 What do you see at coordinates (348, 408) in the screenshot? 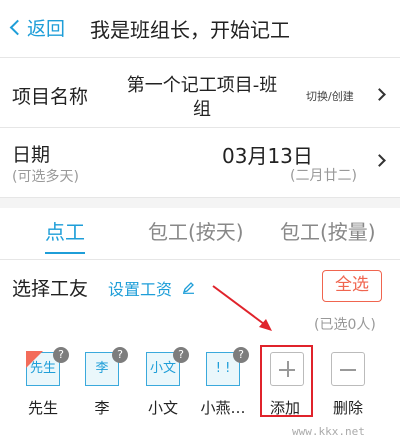
I see `delete-worker-label: 删除` at bounding box center [348, 408].